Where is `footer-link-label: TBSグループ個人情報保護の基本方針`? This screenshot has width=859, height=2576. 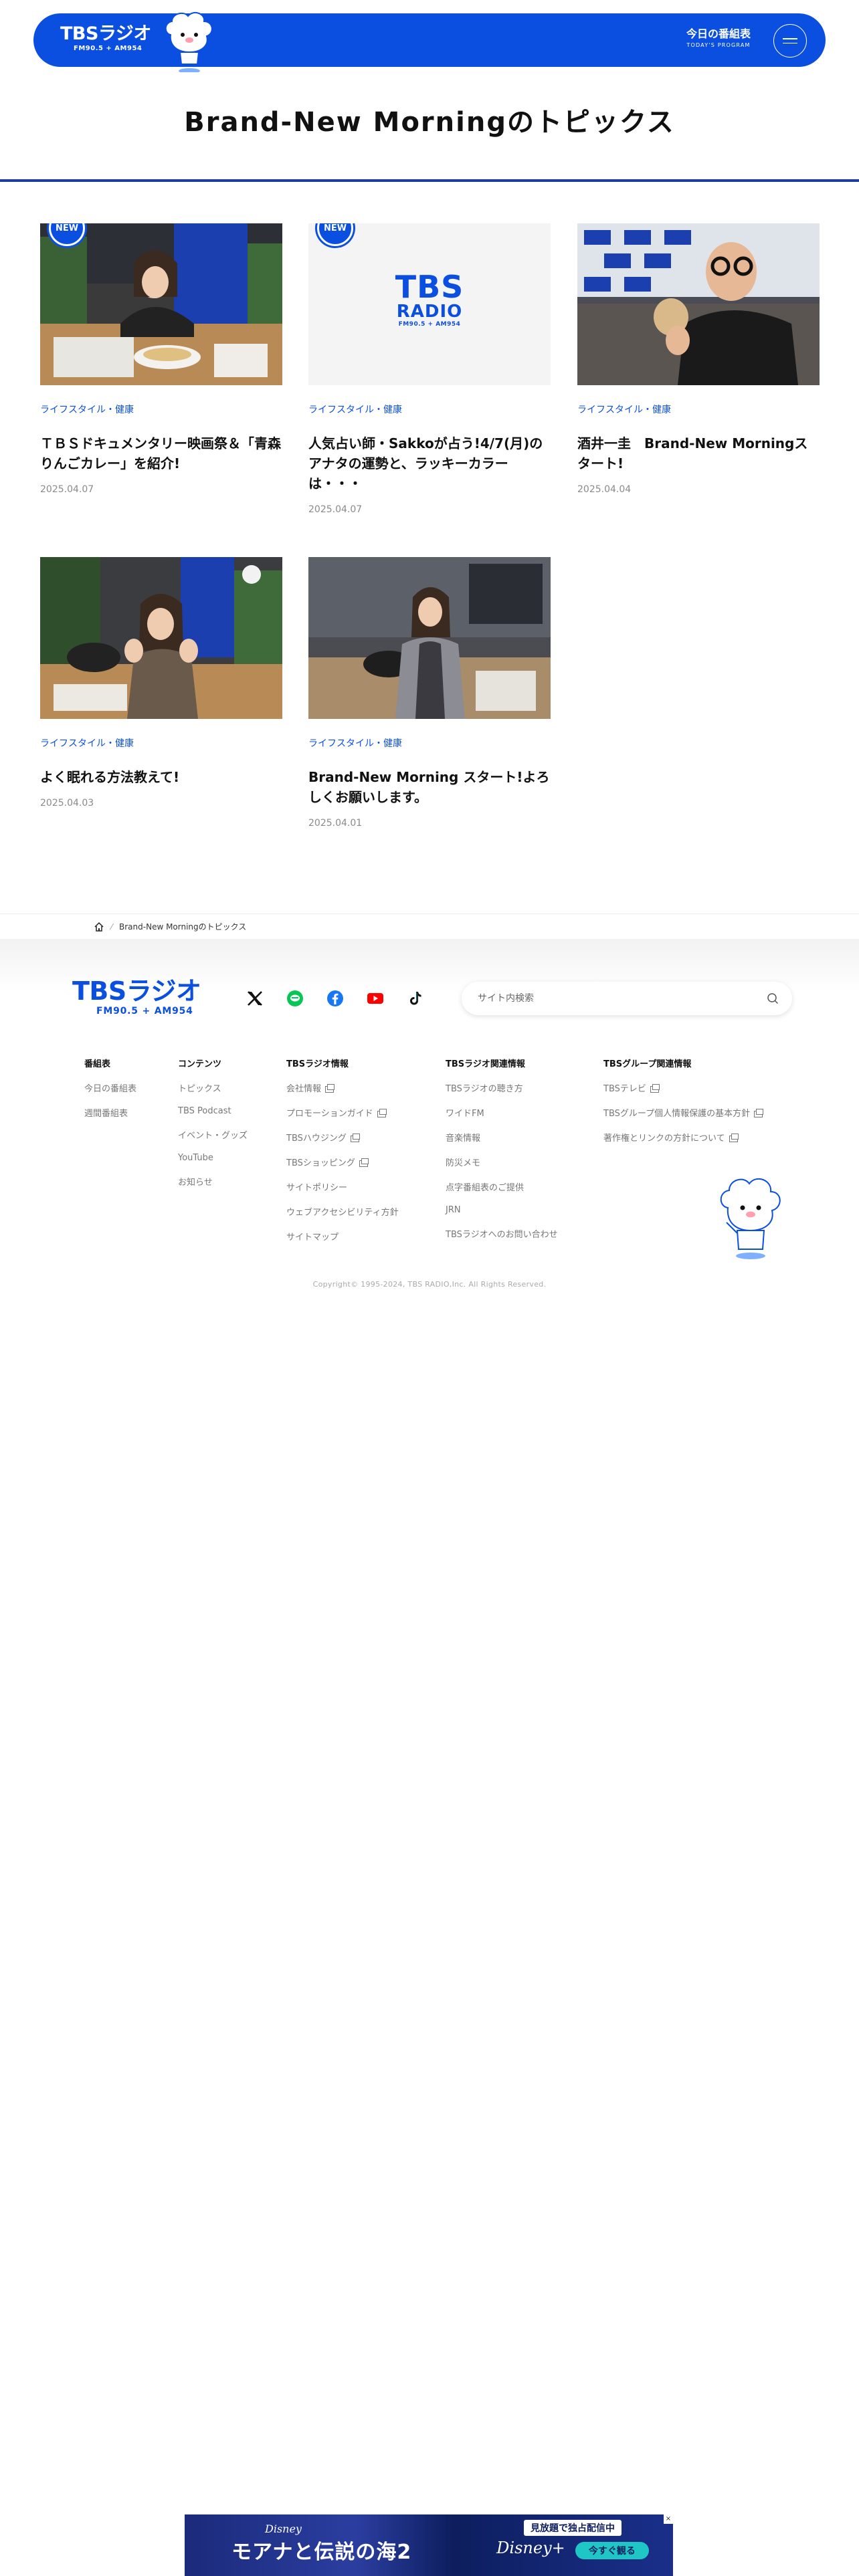
footer-link-label: TBSグループ個人情報保護の基本方針 is located at coordinates (677, 1114).